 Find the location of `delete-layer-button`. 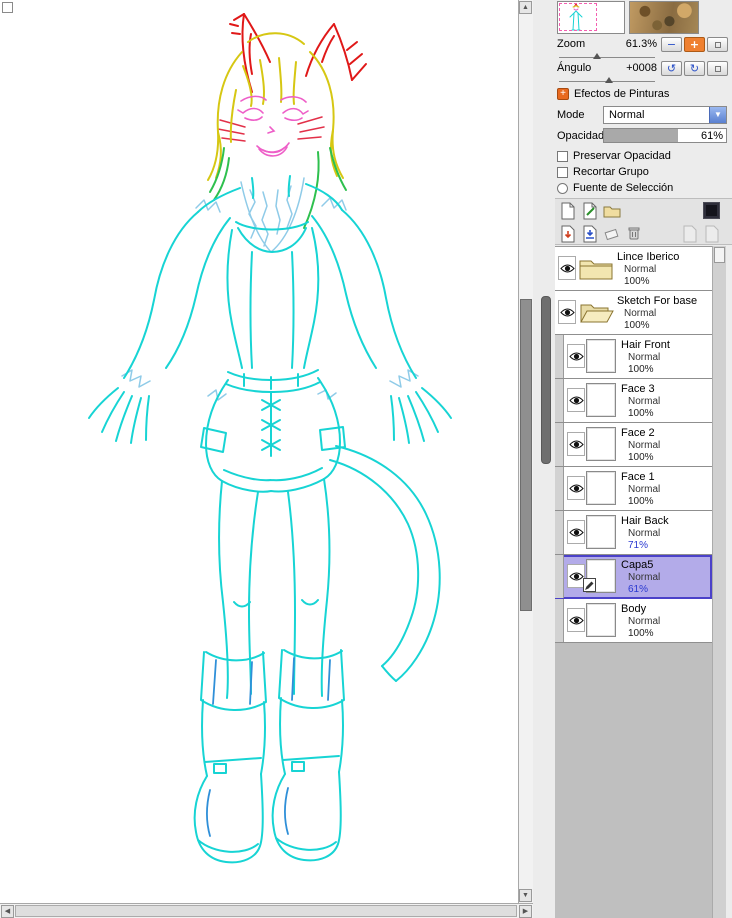

delete-layer-button is located at coordinates (633, 233).